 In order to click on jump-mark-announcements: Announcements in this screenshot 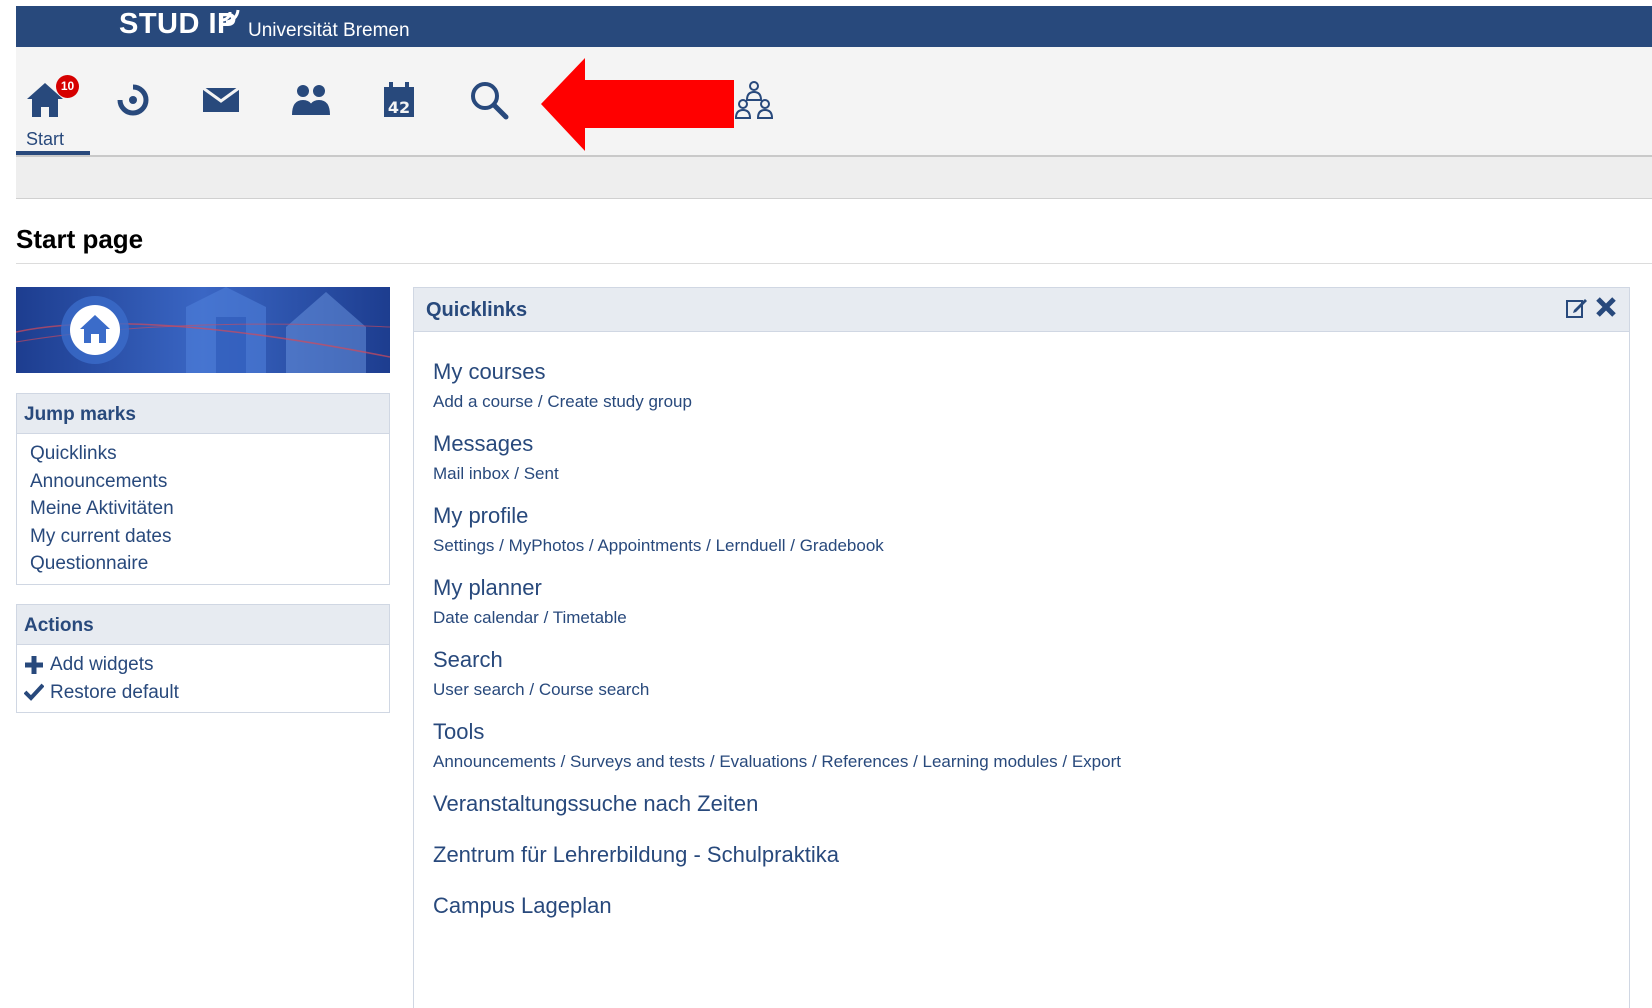, I will do `click(203, 482)`.